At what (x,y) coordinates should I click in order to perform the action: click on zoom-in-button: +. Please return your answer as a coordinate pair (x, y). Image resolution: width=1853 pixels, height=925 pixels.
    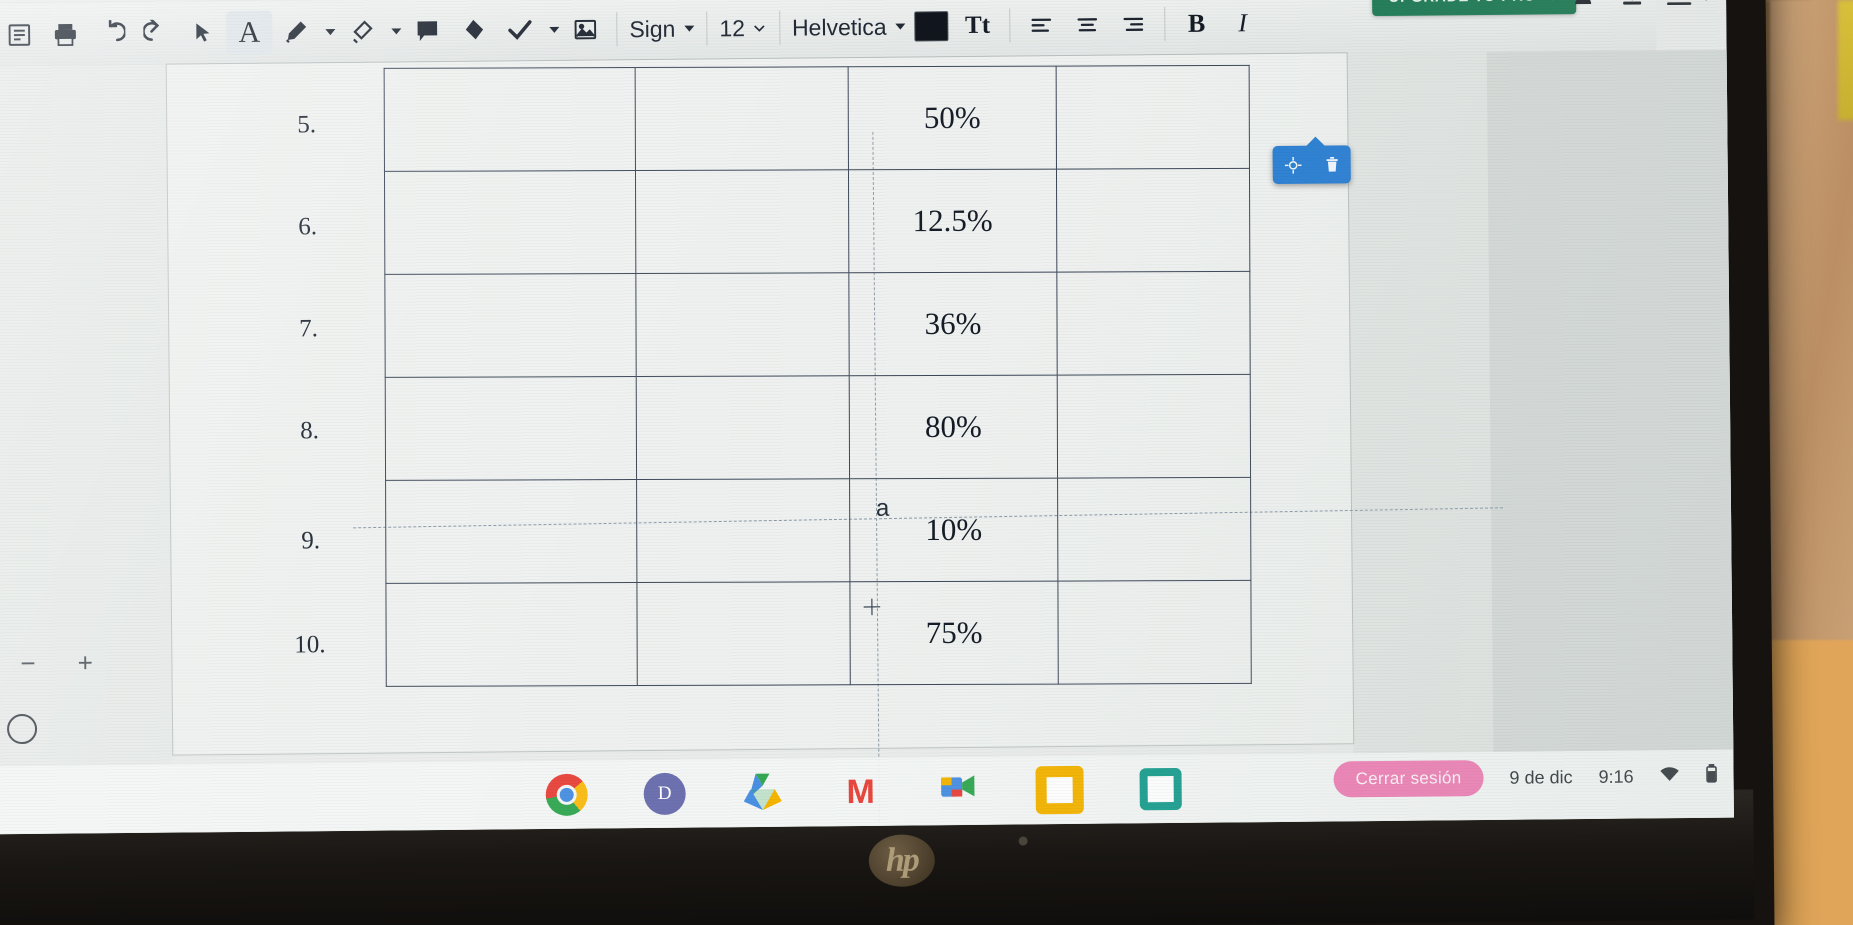
    Looking at the image, I should click on (84, 662).